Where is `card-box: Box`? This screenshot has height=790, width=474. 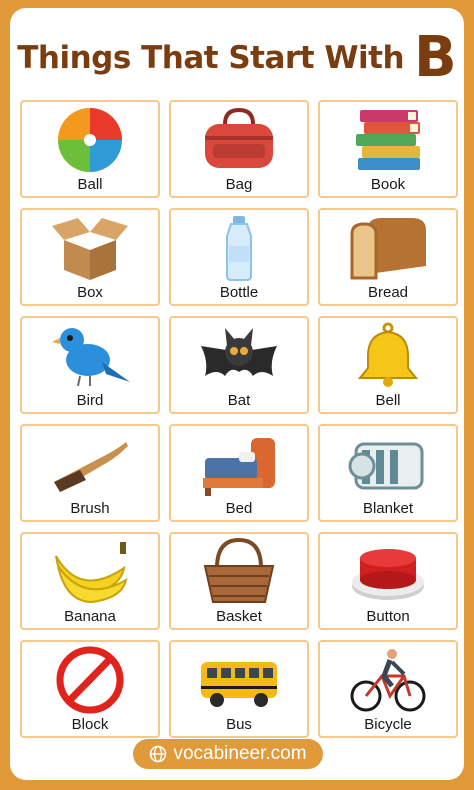 card-box: Box is located at coordinates (90, 257).